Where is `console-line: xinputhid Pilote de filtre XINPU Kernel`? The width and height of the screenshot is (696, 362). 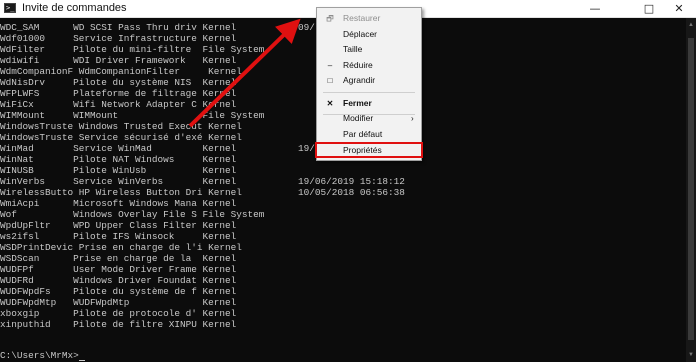 console-line: xinputhid Pilote de filtre XINPU Kernel is located at coordinates (118, 324).